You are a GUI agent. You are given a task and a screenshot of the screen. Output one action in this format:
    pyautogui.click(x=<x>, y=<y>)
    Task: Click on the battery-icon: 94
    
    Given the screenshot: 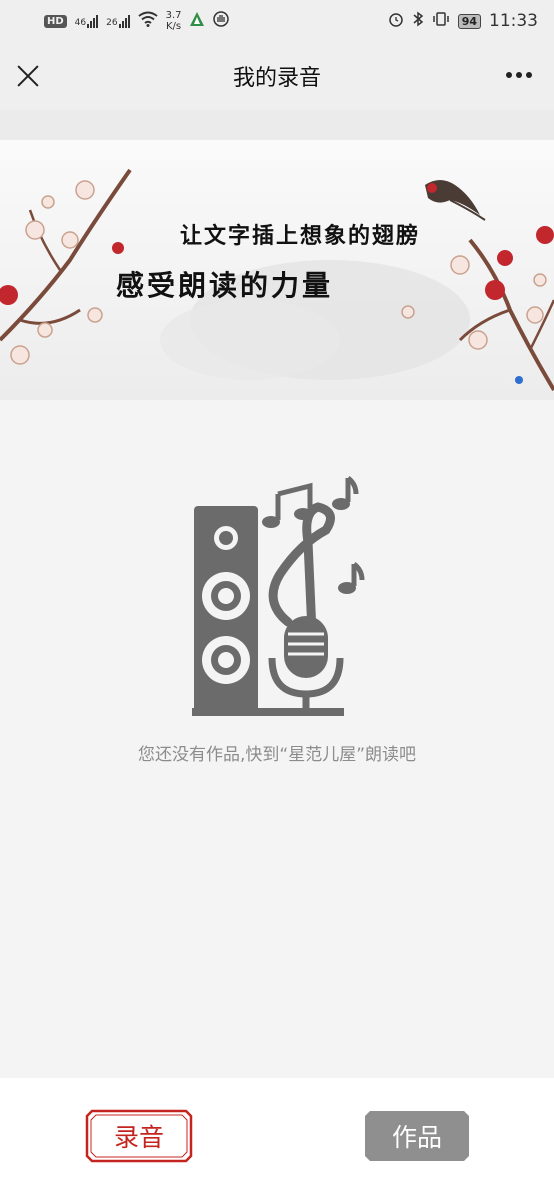 What is the action you would take?
    pyautogui.click(x=469, y=21)
    